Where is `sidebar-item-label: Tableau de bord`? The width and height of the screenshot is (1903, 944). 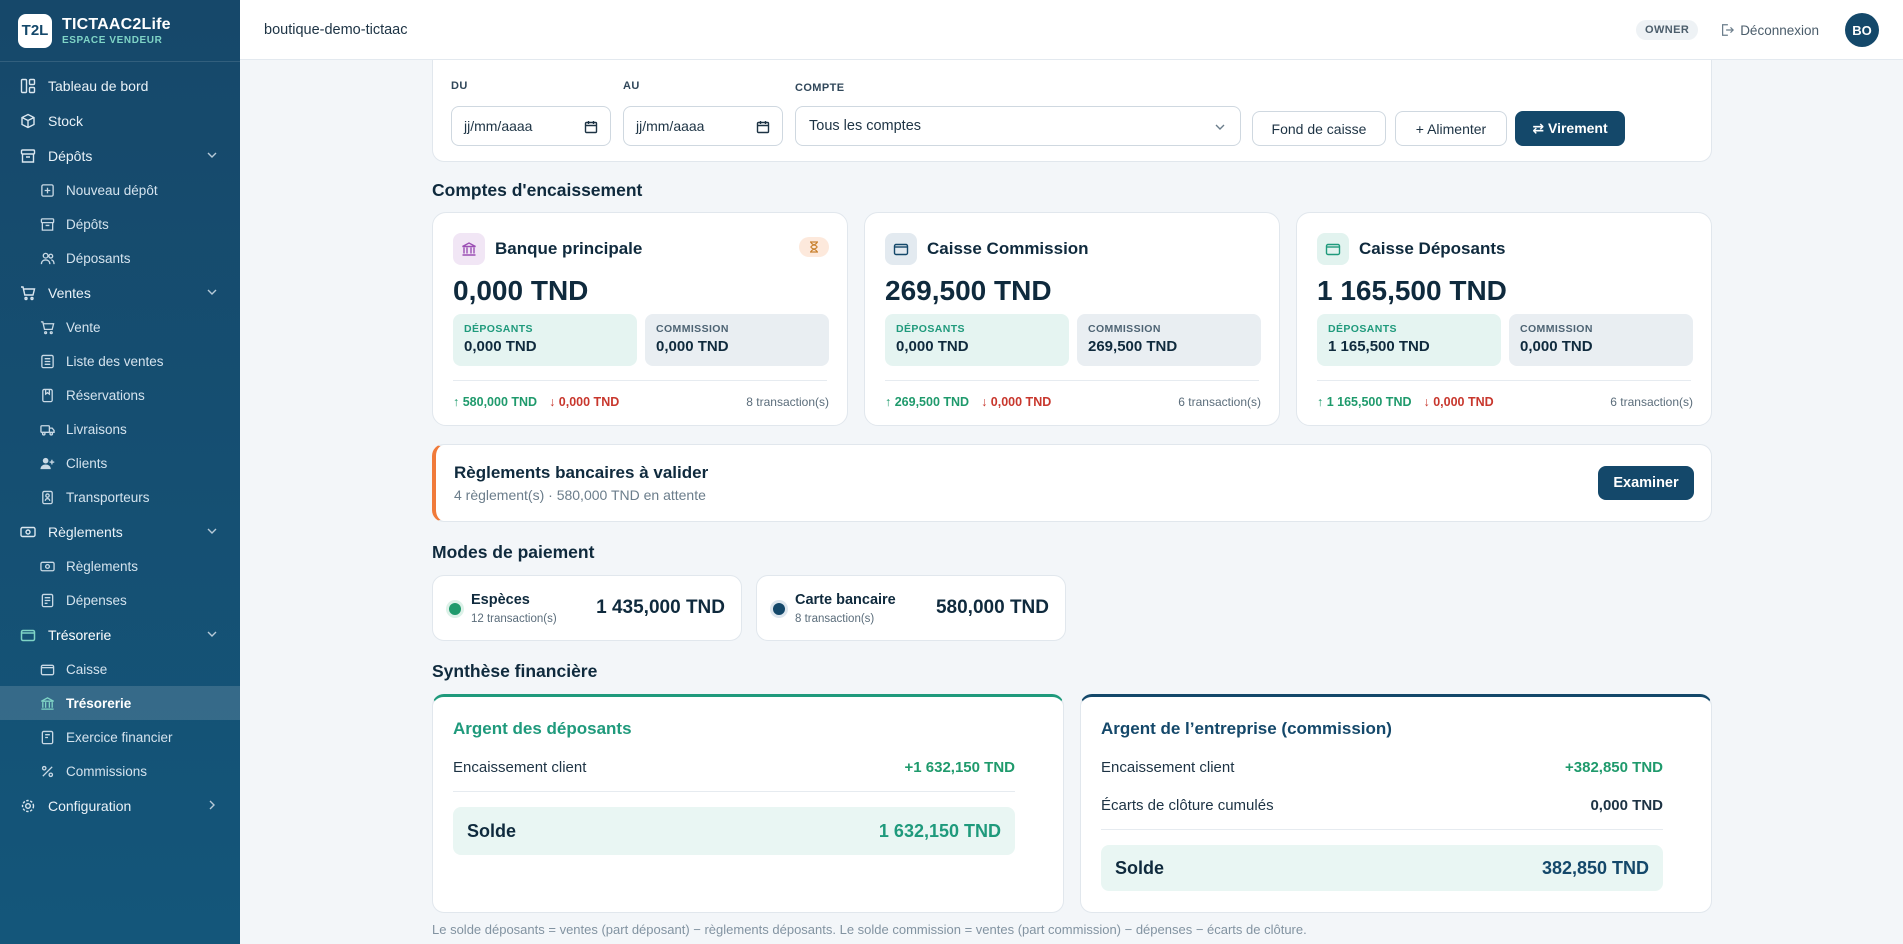
sidebar-item-label: Tableau de bord is located at coordinates (98, 85).